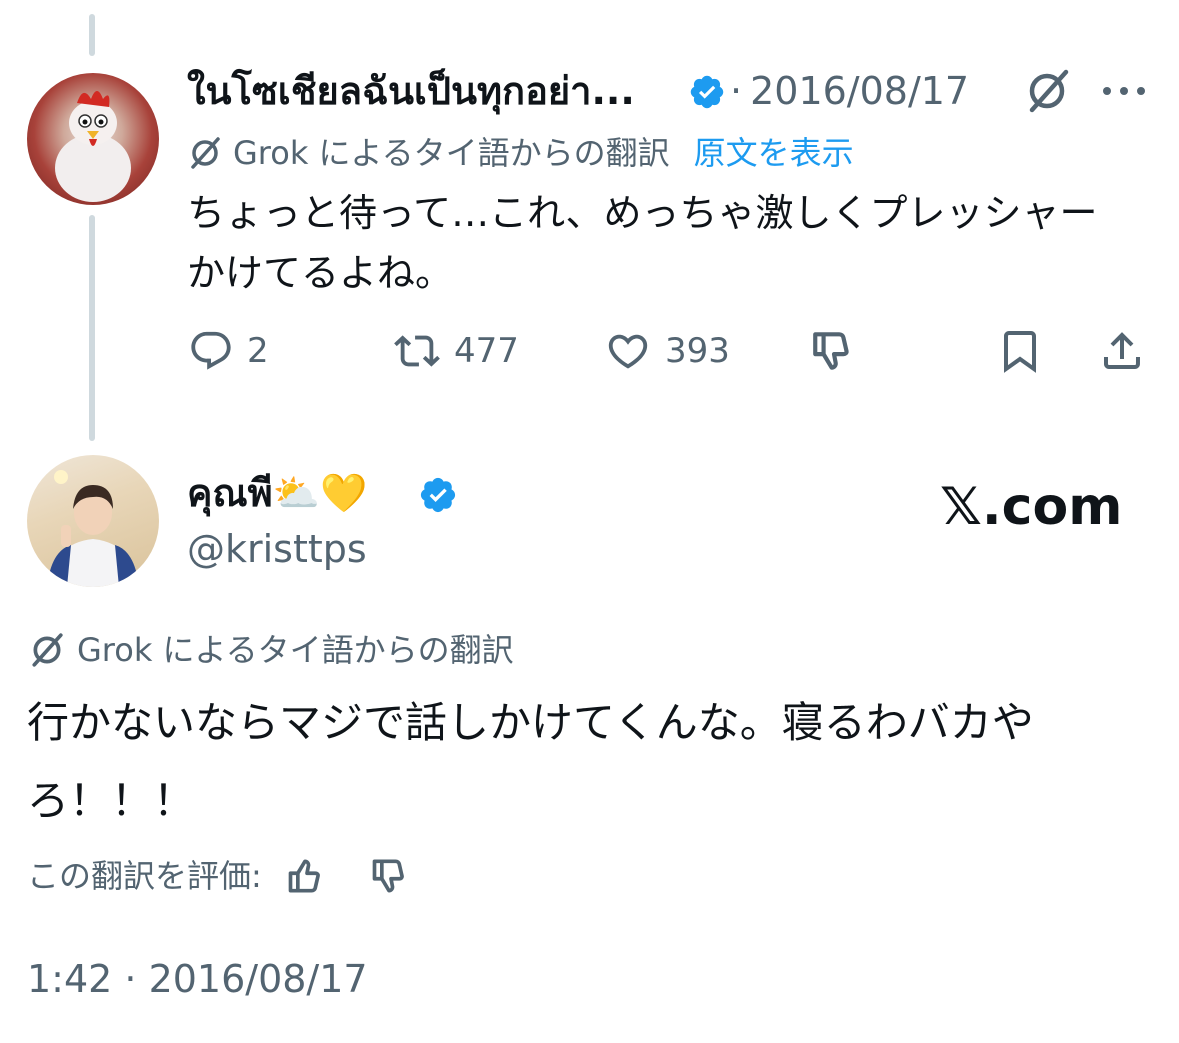 Image resolution: width=1179 pixels, height=1043 pixels. I want to click on thread-line-connector, so click(92, 328).